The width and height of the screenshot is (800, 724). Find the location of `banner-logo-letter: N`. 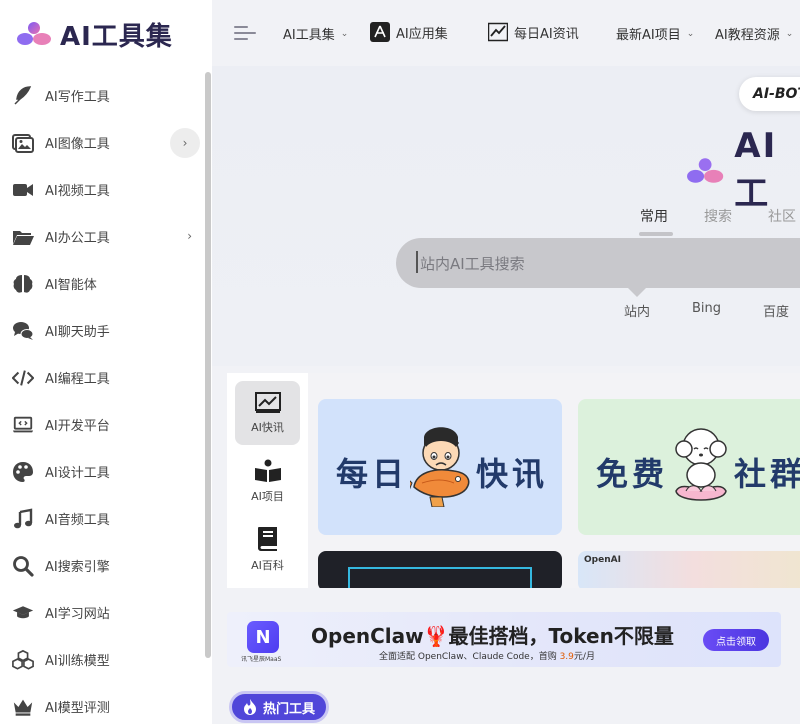

banner-logo-letter: N is located at coordinates (263, 637).